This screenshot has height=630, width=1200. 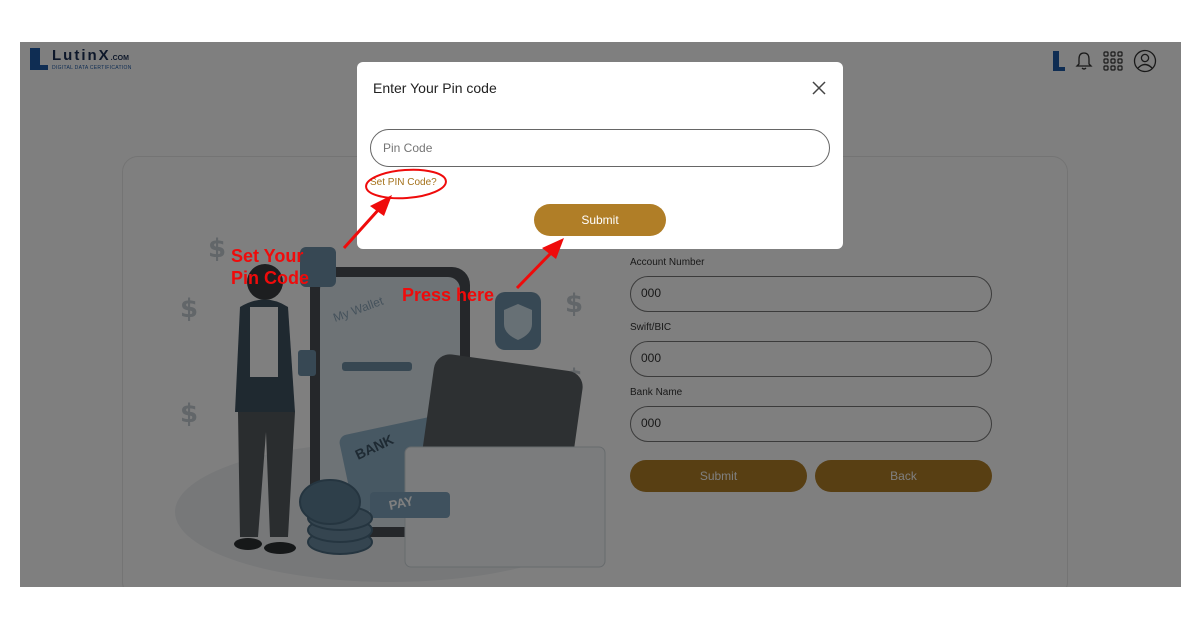 What do you see at coordinates (448, 295) in the screenshot?
I see `press-here-annotation: Press here` at bounding box center [448, 295].